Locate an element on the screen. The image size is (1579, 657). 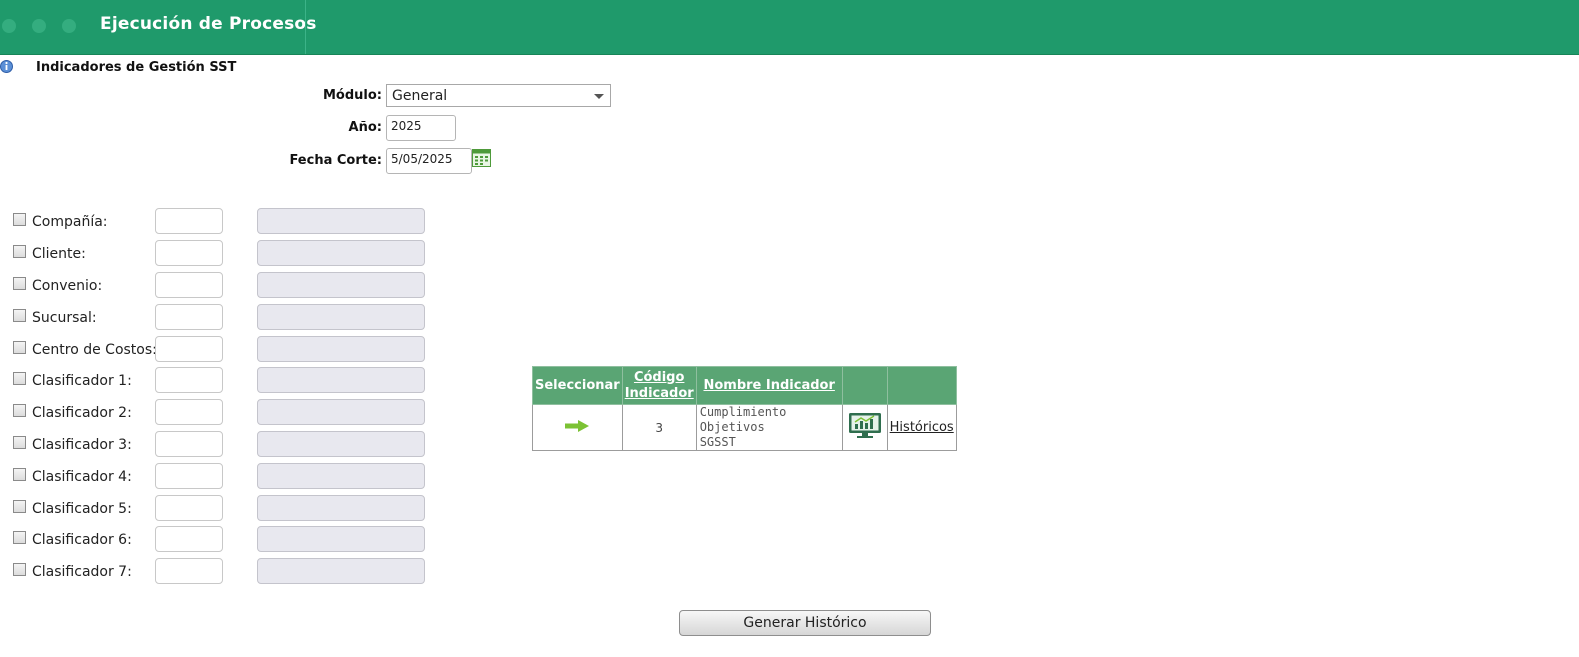
code-cell: 3 is located at coordinates (659, 427).